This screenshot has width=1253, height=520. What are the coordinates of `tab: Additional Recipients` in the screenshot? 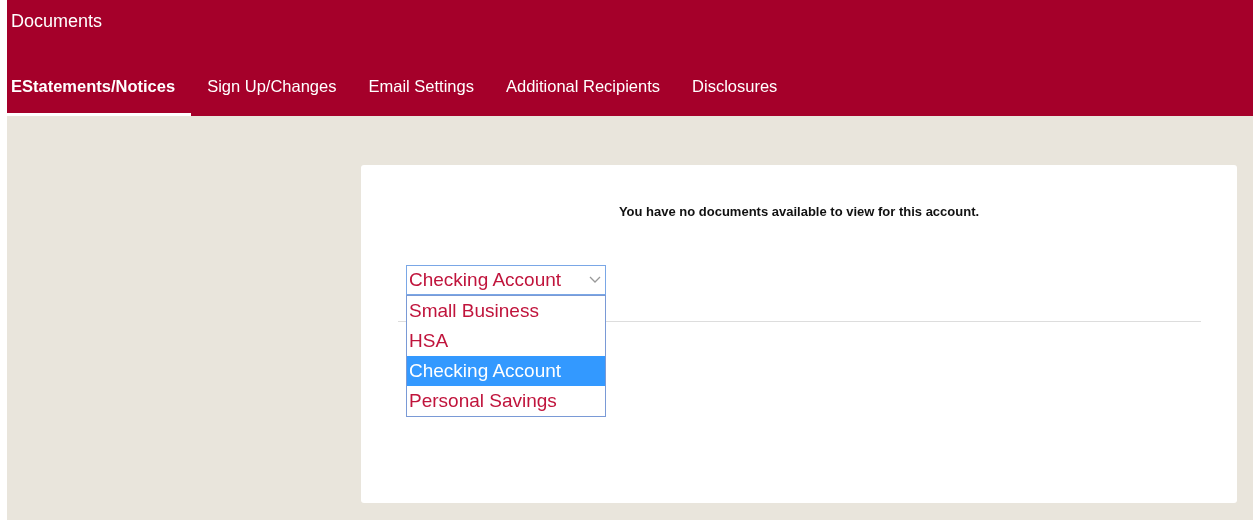 It's located at (583, 86).